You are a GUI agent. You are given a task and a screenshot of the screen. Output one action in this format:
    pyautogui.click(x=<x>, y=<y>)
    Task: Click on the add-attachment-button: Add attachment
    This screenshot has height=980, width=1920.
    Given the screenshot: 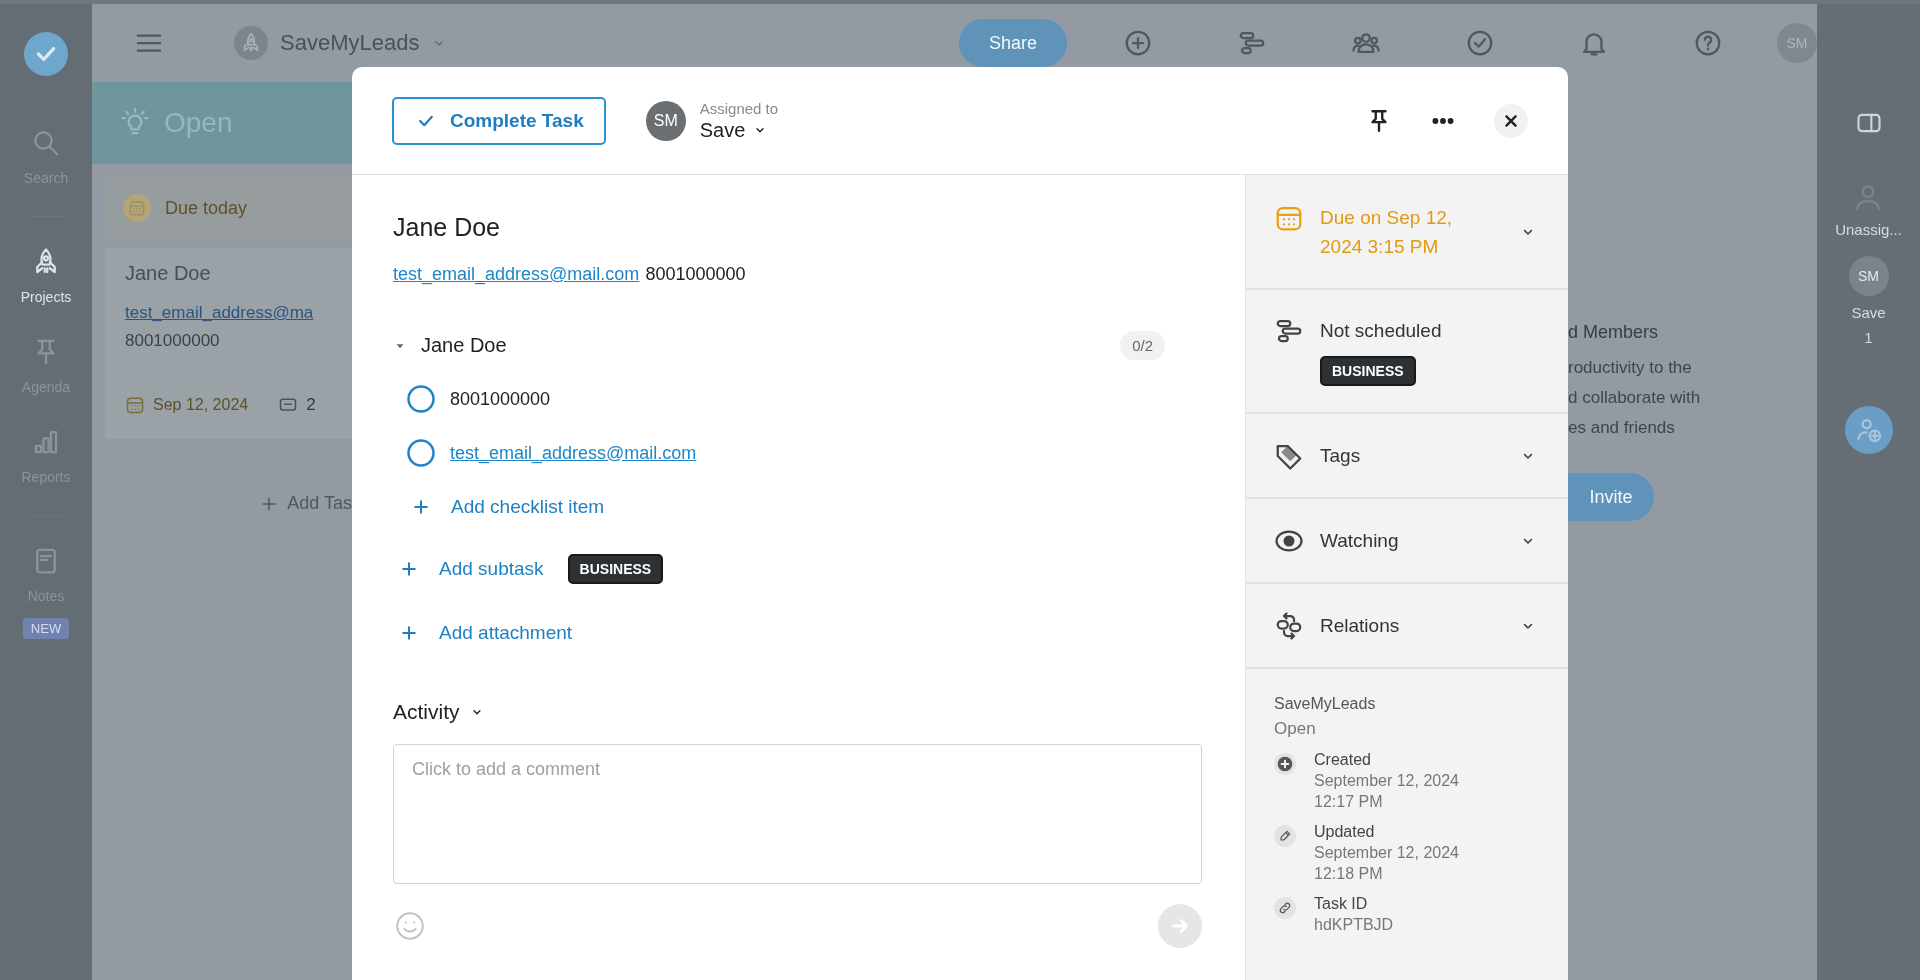 What is the action you would take?
    pyautogui.click(x=486, y=633)
    